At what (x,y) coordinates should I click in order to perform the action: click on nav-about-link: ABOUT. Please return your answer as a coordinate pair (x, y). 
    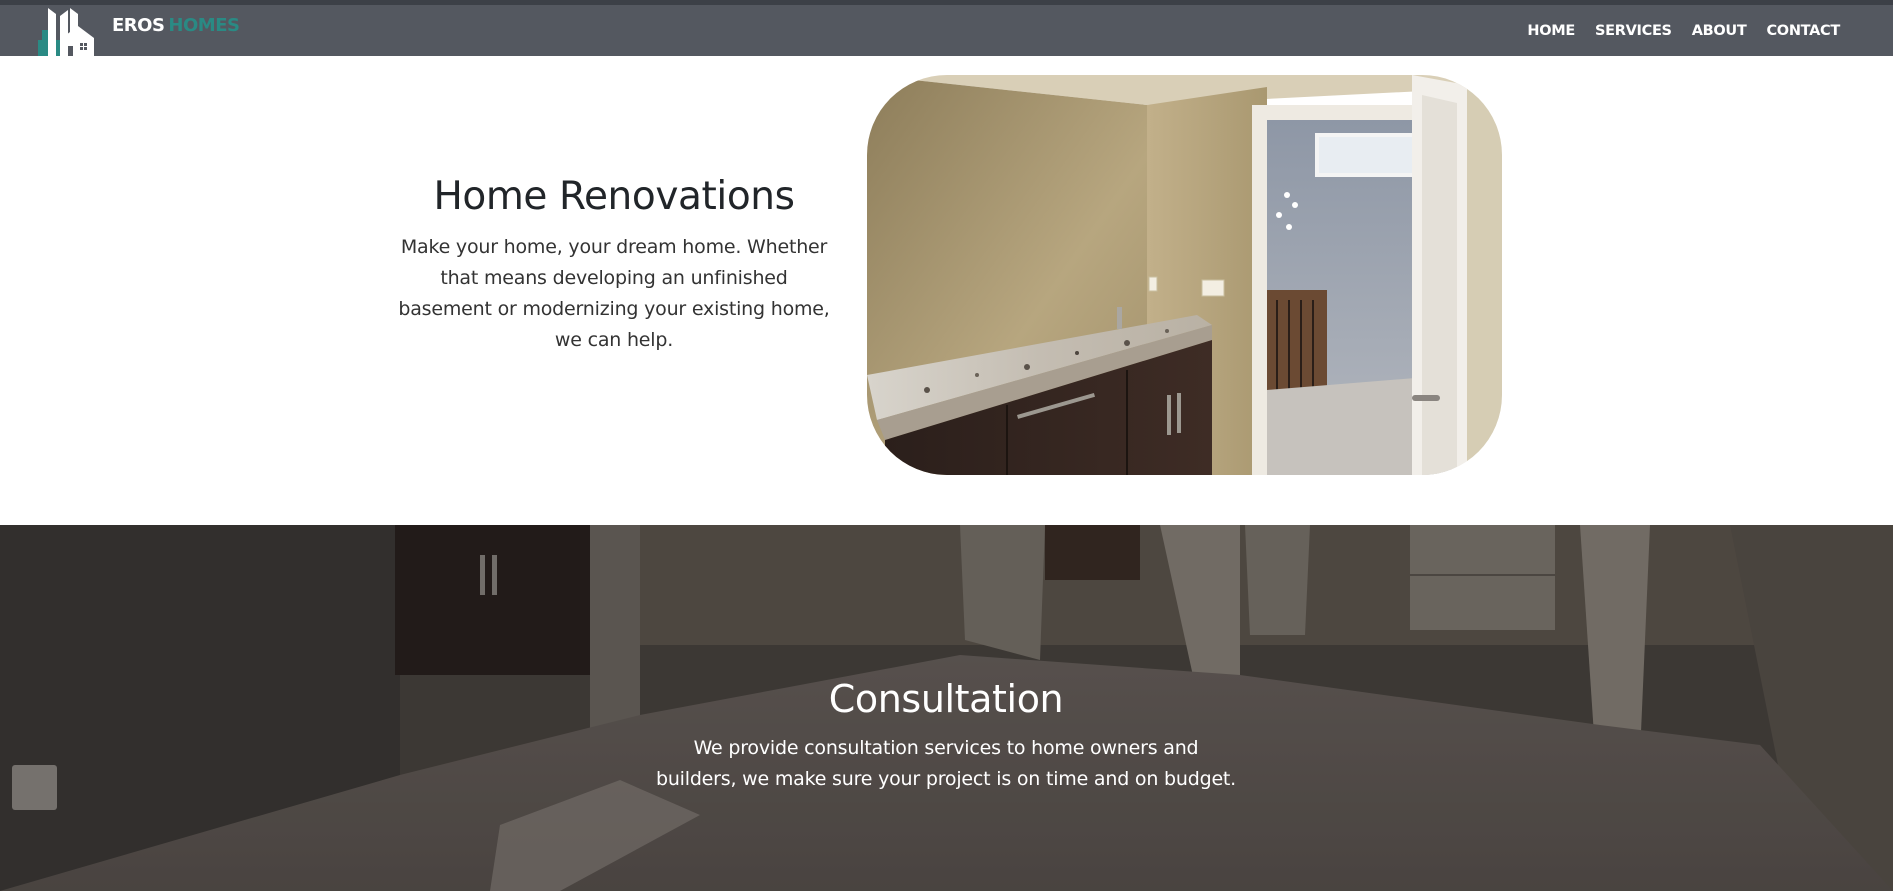
    Looking at the image, I should click on (1719, 31).